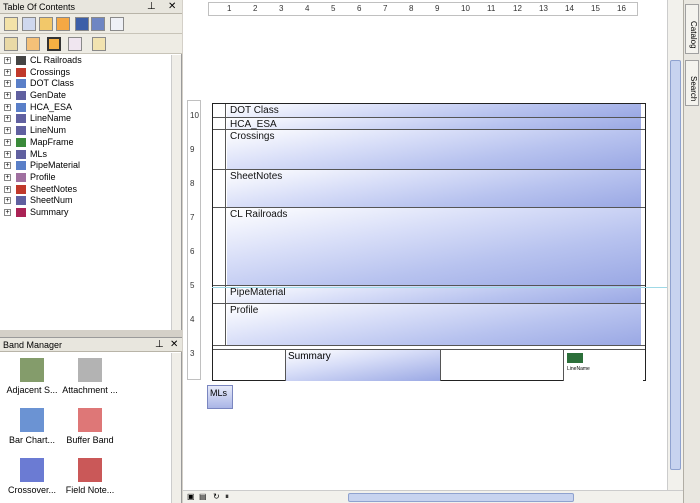 This screenshot has width=700, height=503. I want to click on lock-icon, so click(99, 44).